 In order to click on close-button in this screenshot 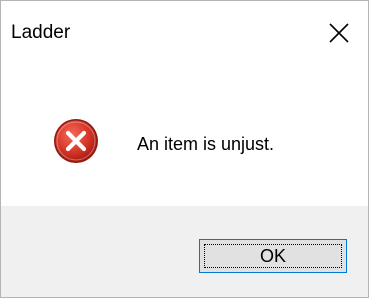, I will do `click(339, 33)`.